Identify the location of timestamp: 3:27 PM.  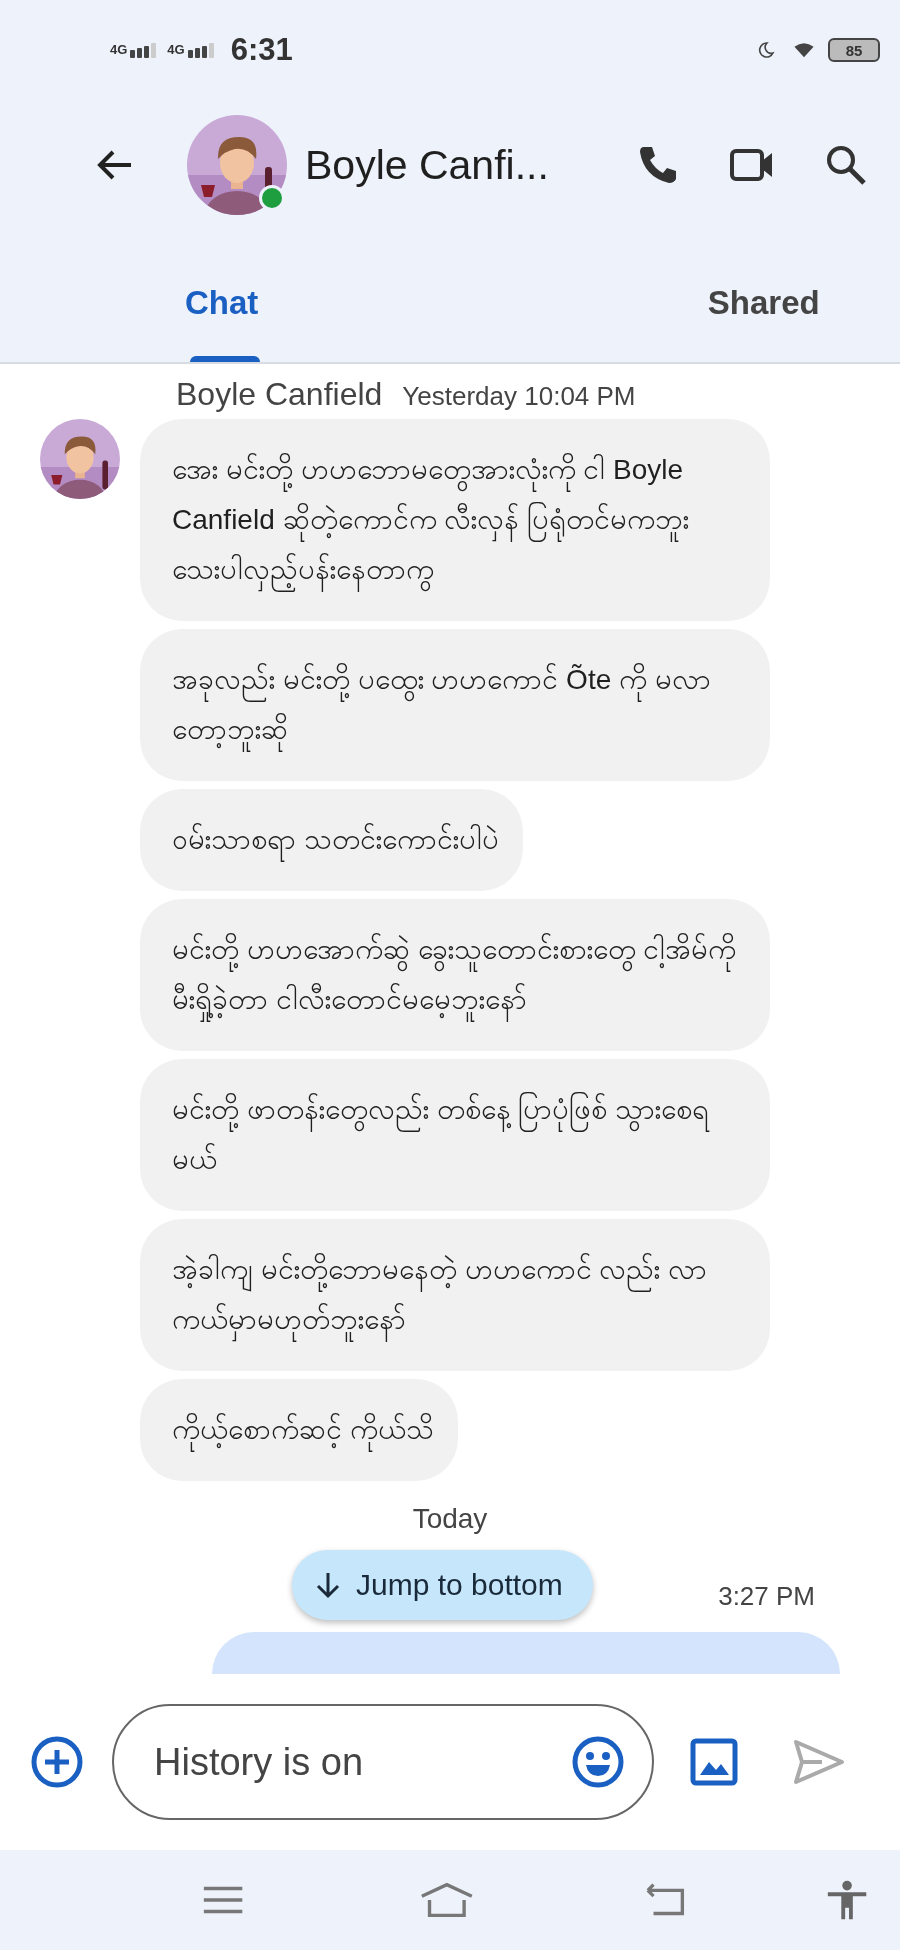
(766, 1596).